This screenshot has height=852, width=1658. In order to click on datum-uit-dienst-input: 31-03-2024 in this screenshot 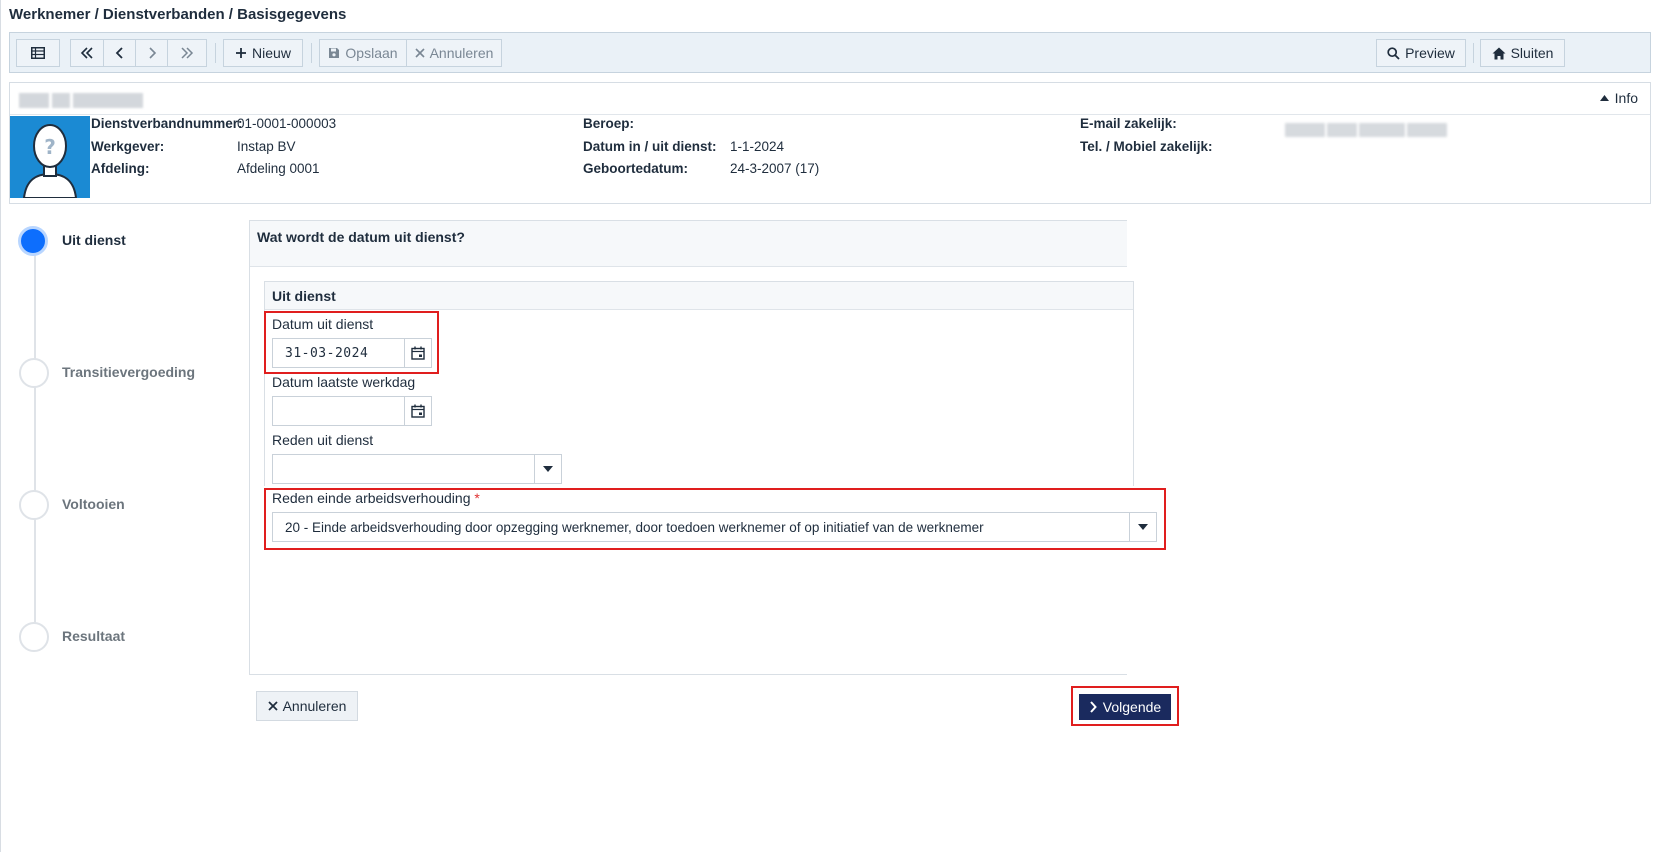, I will do `click(352, 353)`.